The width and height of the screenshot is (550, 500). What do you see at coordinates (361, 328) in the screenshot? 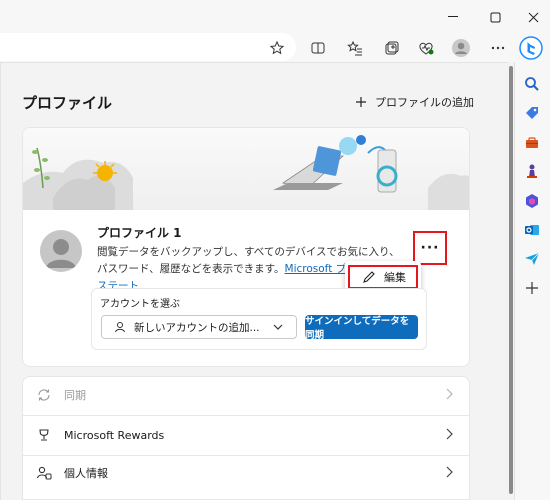
I see `sign-in-sync-button: サインインしてデータを同期` at bounding box center [361, 328].